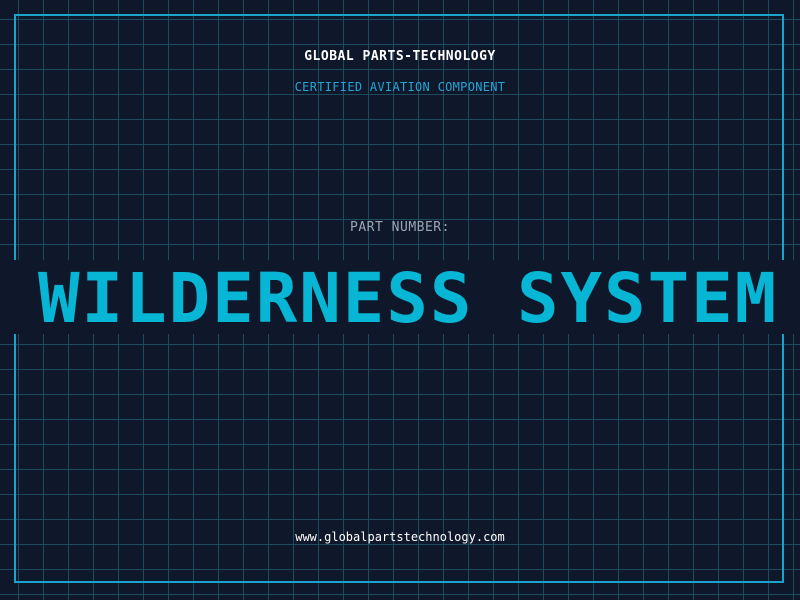  Describe the element at coordinates (400, 537) in the screenshot. I see `website-url: www.globalpartstechnology.com` at that location.